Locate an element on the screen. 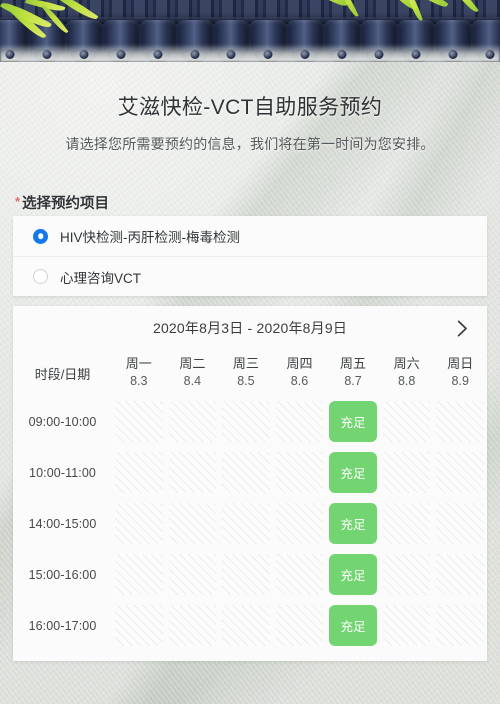 Image resolution: width=500 pixels, height=704 pixels. time-slot-label: 14:00-15:00 is located at coordinates (62, 523).